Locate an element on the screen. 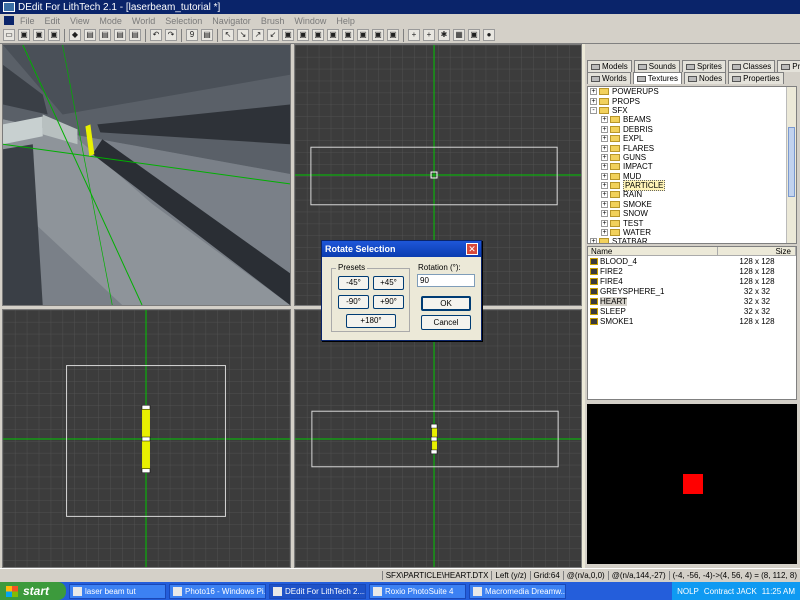 The width and height of the screenshot is (800, 600). column-name: Name is located at coordinates (653, 251).